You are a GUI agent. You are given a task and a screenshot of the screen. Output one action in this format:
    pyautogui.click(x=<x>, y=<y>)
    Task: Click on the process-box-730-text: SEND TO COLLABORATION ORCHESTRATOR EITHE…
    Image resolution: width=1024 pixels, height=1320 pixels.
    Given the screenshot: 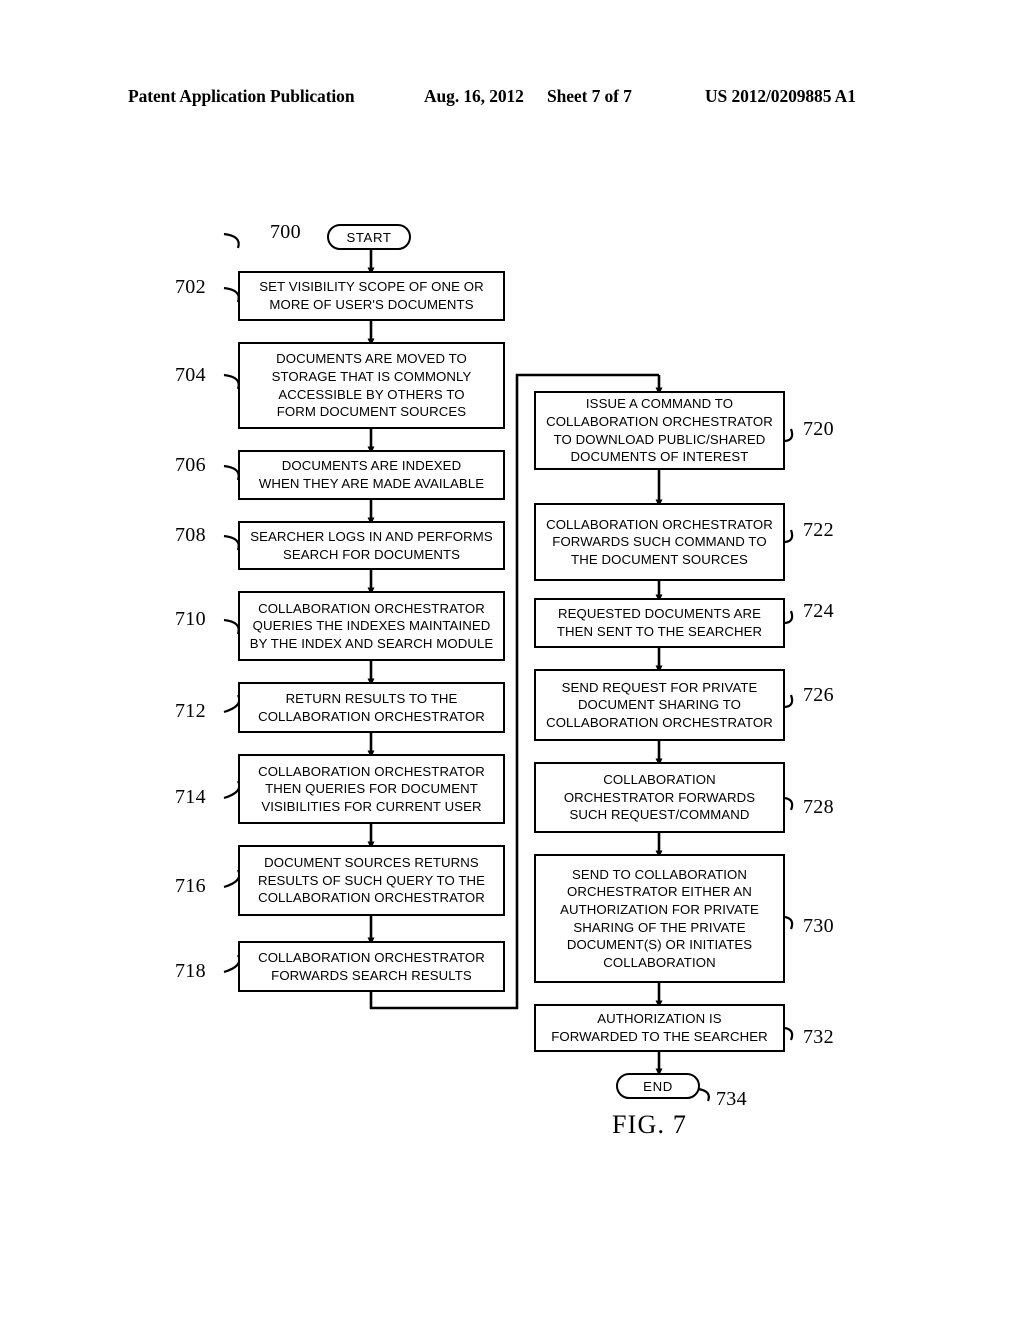 What is the action you would take?
    pyautogui.click(x=659, y=918)
    